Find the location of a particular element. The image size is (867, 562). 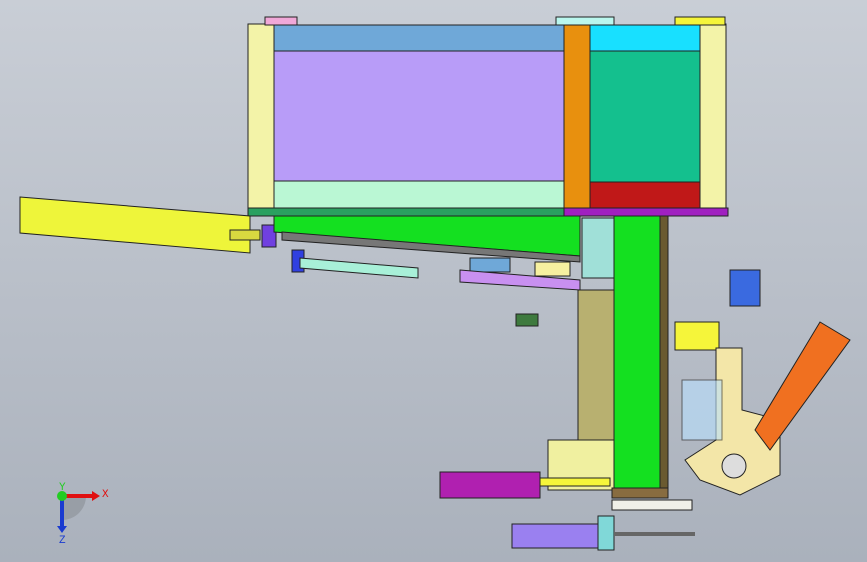

violet-cylinder is located at coordinates (555, 536).